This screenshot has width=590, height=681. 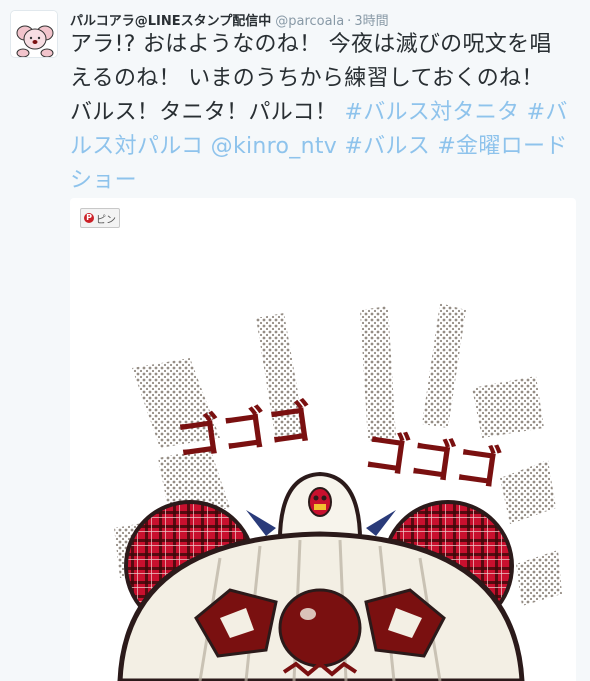 I want to click on avatar, so click(x=34, y=34).